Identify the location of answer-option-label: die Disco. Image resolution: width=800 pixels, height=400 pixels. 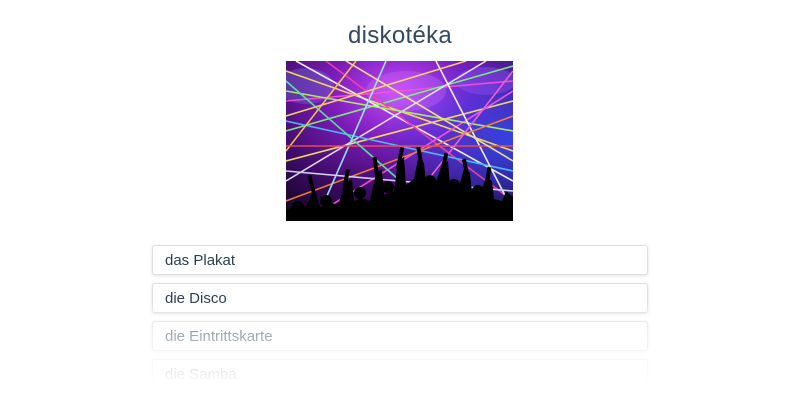
(196, 298).